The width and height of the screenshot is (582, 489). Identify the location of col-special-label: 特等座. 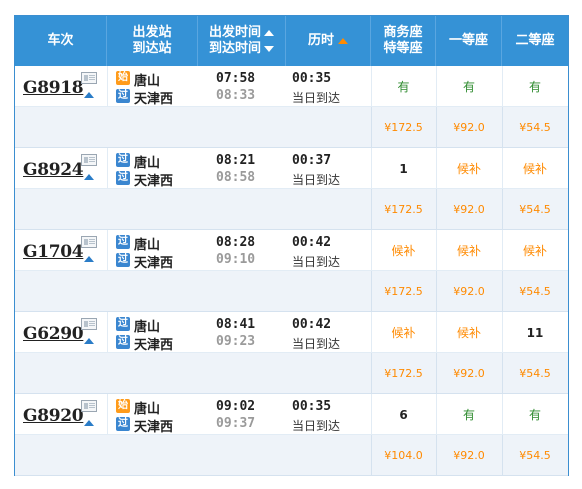
(403, 48).